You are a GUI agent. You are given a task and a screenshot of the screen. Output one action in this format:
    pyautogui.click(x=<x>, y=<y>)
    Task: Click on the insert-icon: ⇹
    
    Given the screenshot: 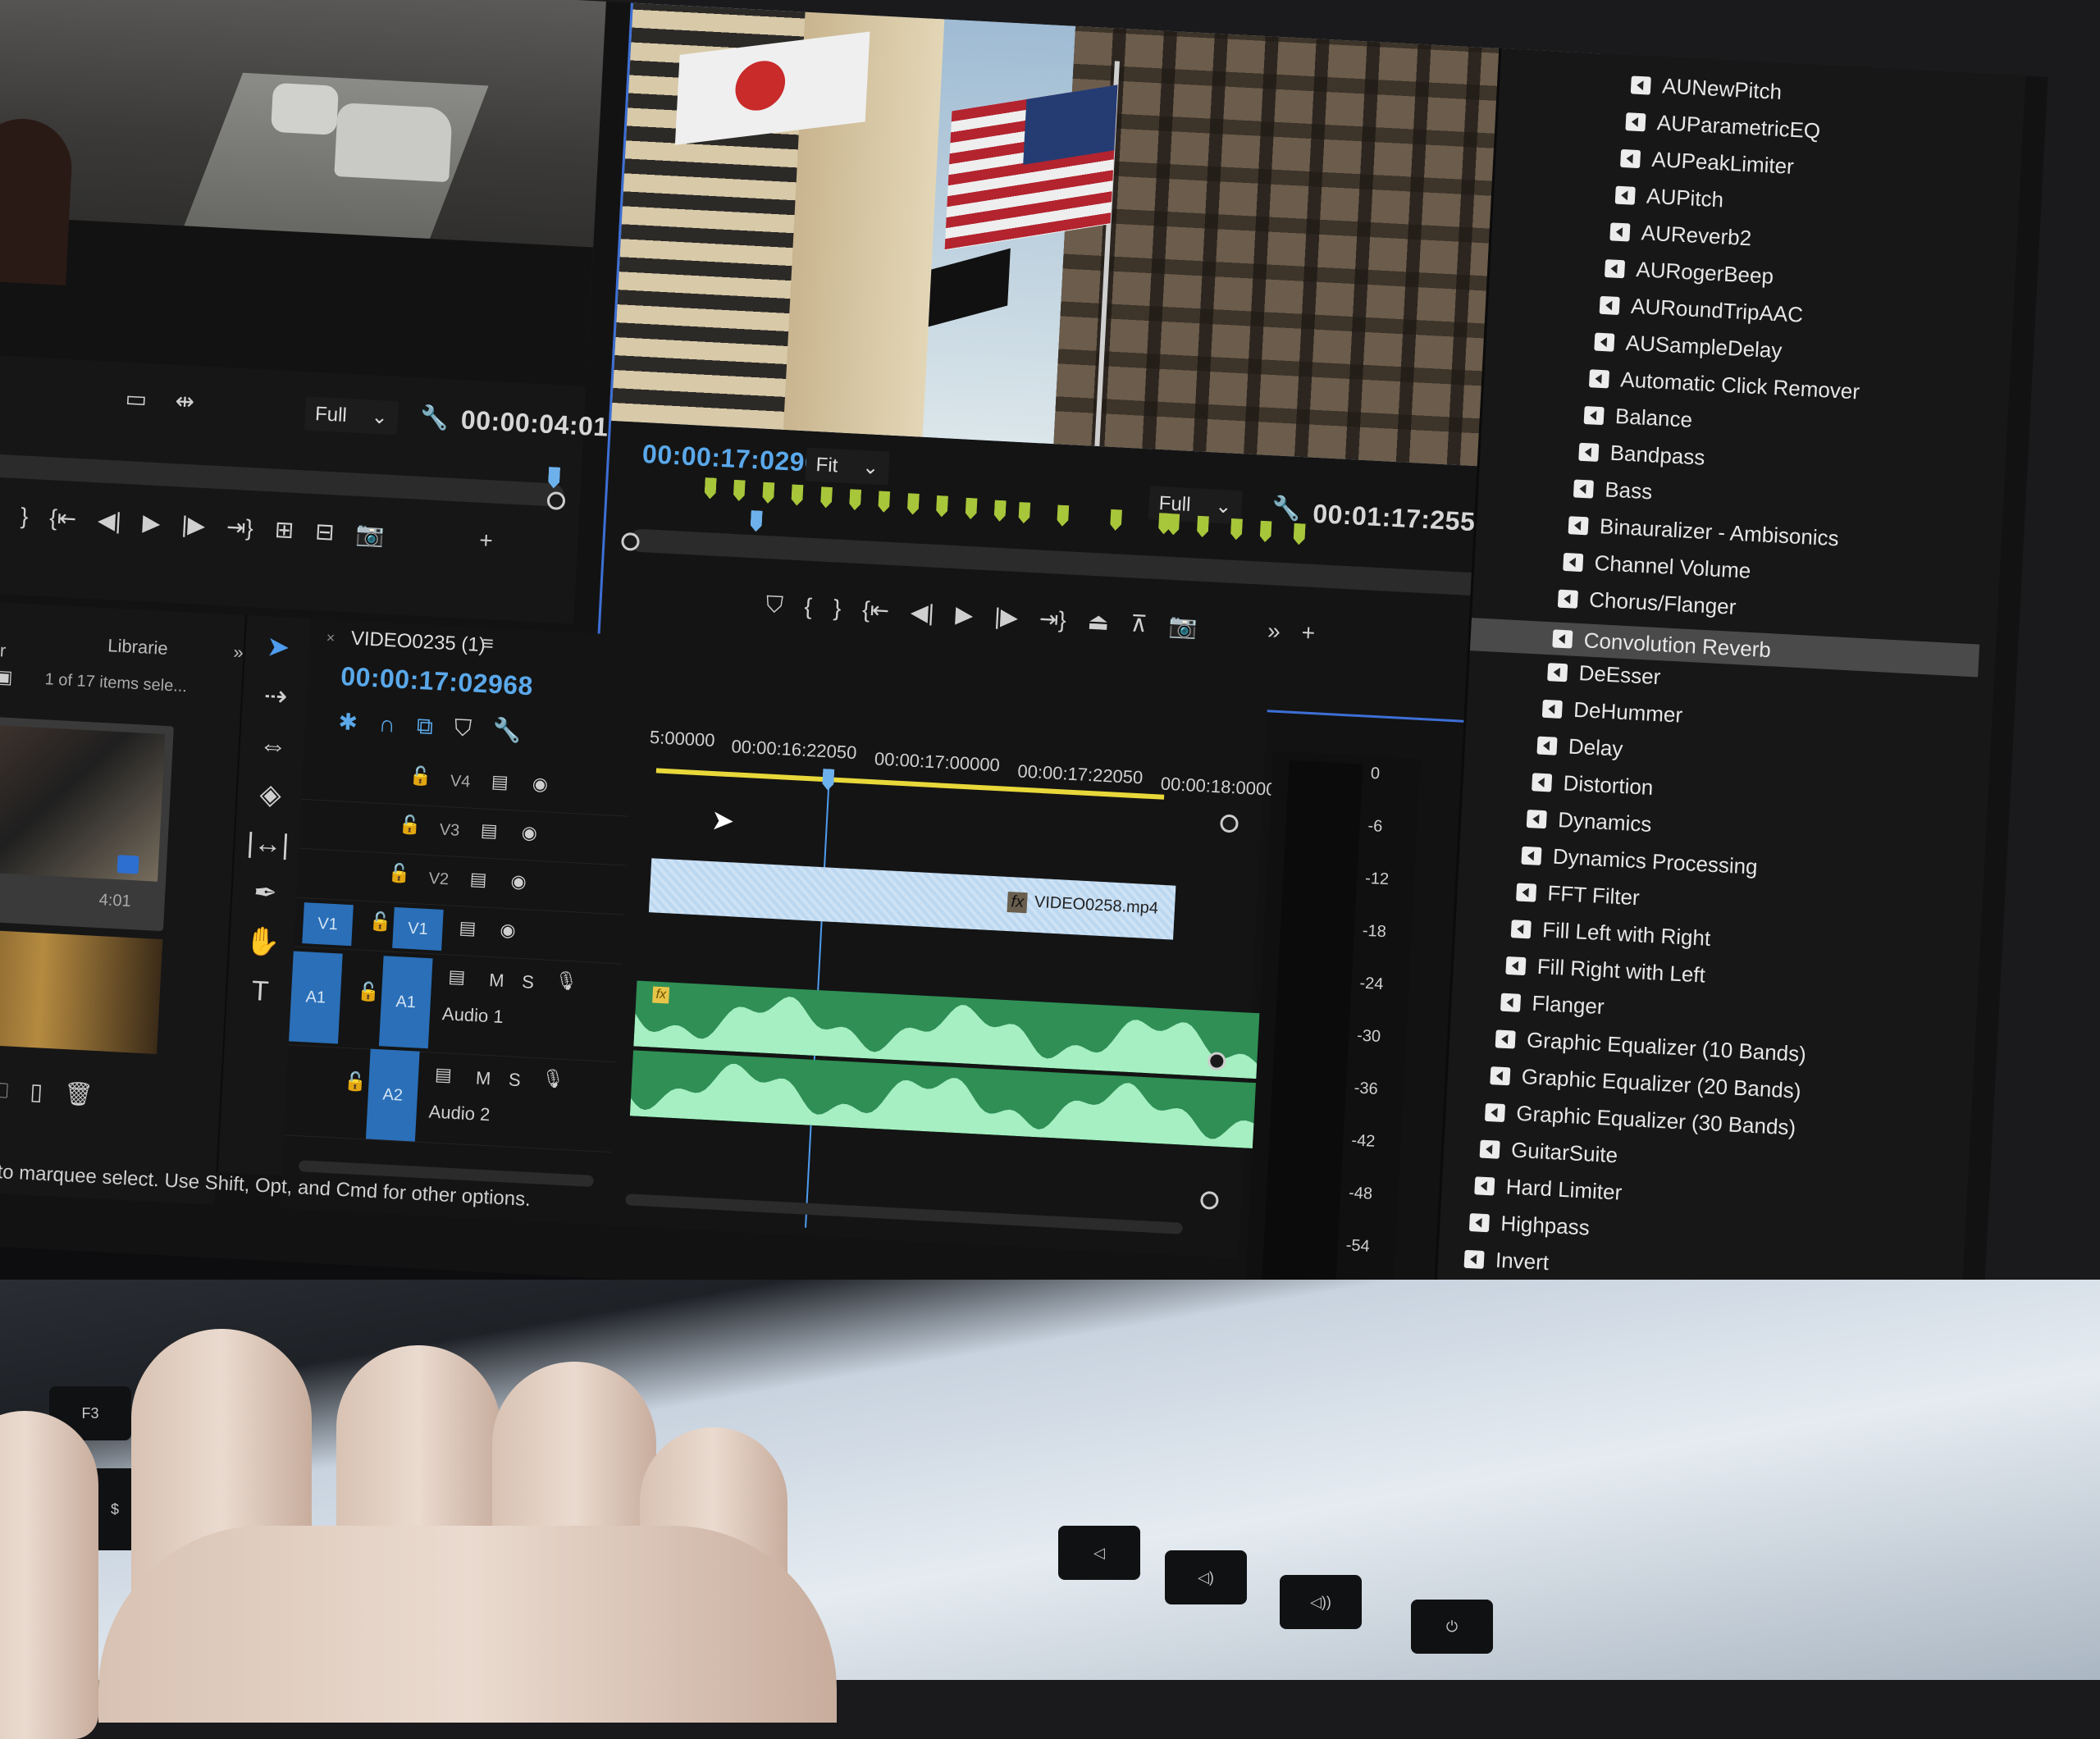 What is the action you would take?
    pyautogui.click(x=185, y=401)
    